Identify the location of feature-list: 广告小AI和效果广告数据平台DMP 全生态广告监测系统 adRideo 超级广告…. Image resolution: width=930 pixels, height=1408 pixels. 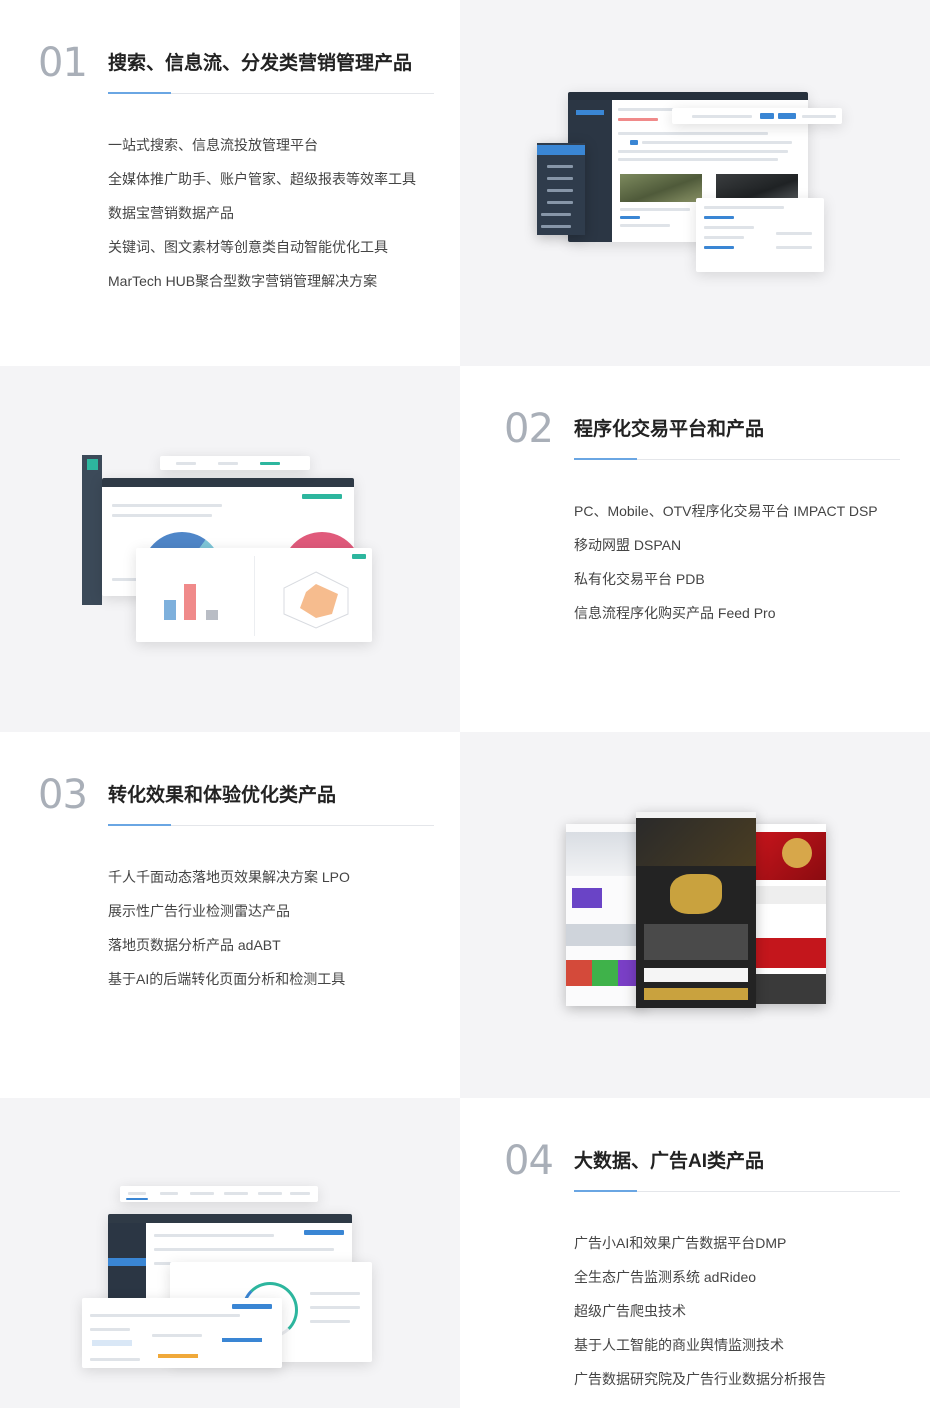
(700, 1317).